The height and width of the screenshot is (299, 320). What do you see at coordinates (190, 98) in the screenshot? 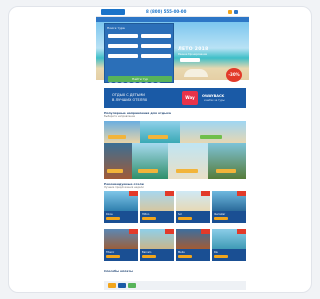
I see `banner-logo: Way` at bounding box center [190, 98].